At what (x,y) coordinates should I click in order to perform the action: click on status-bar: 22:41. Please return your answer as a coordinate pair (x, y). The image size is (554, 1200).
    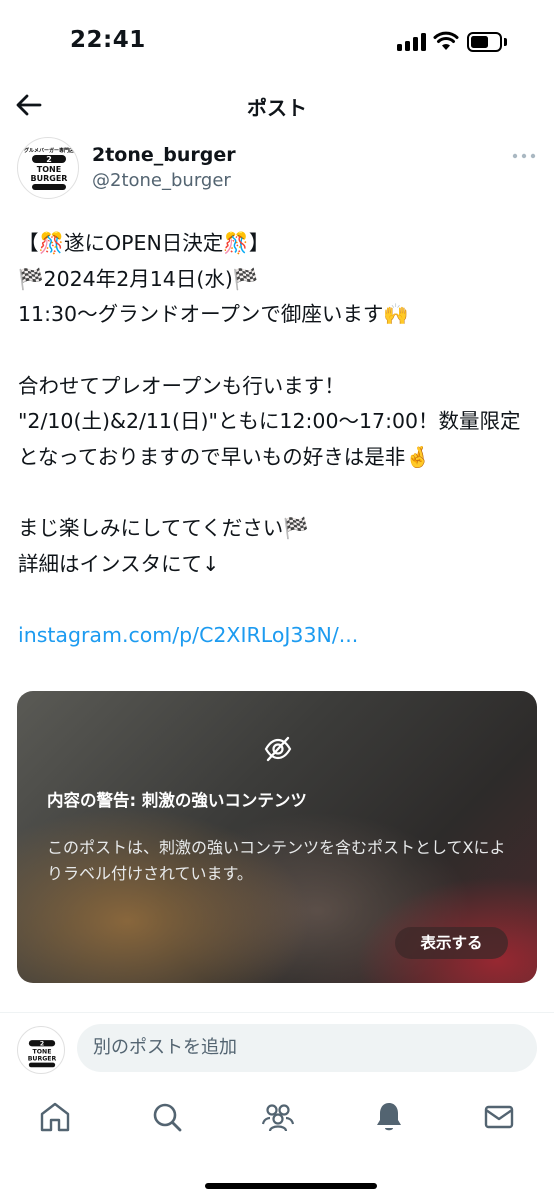
    Looking at the image, I should click on (277, 43).